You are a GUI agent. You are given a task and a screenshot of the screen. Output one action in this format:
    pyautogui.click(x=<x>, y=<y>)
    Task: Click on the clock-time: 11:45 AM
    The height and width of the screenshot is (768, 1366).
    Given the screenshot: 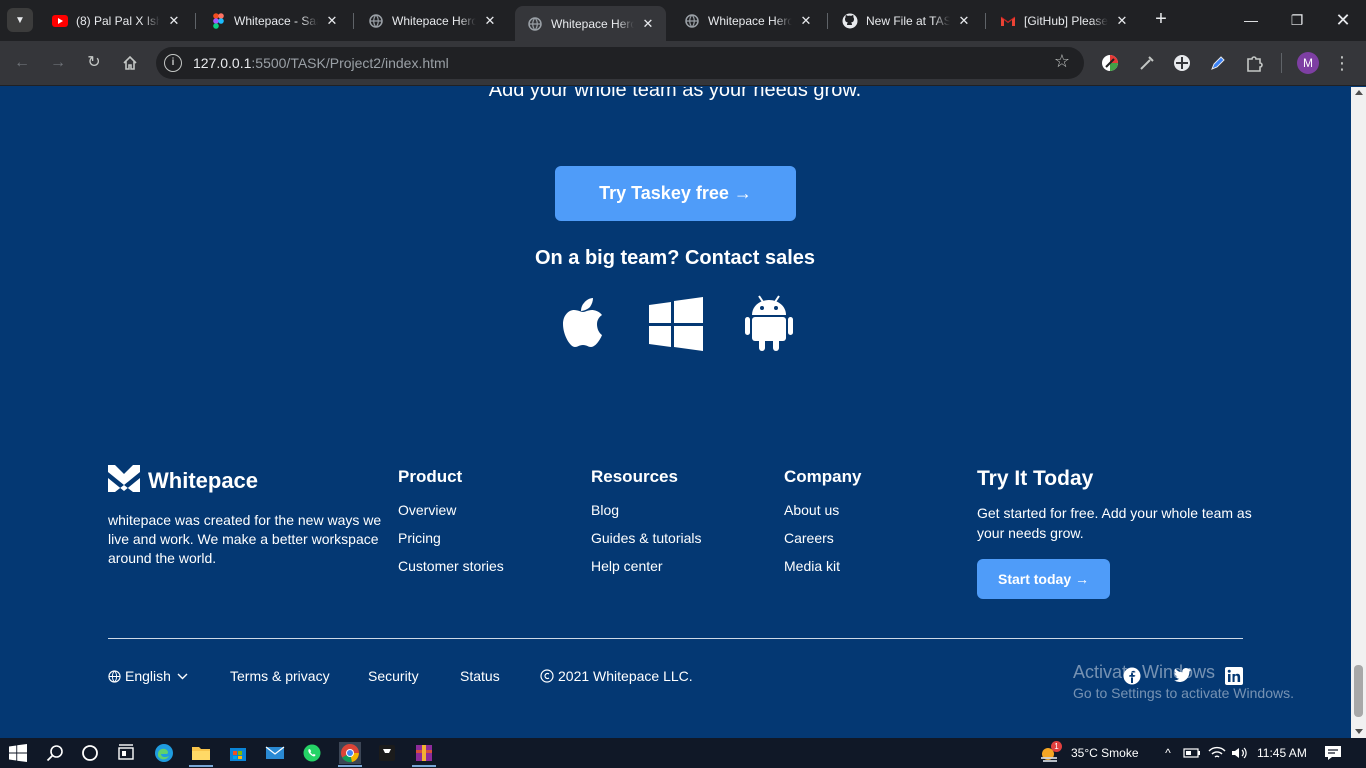 What is the action you would take?
    pyautogui.click(x=1282, y=753)
    